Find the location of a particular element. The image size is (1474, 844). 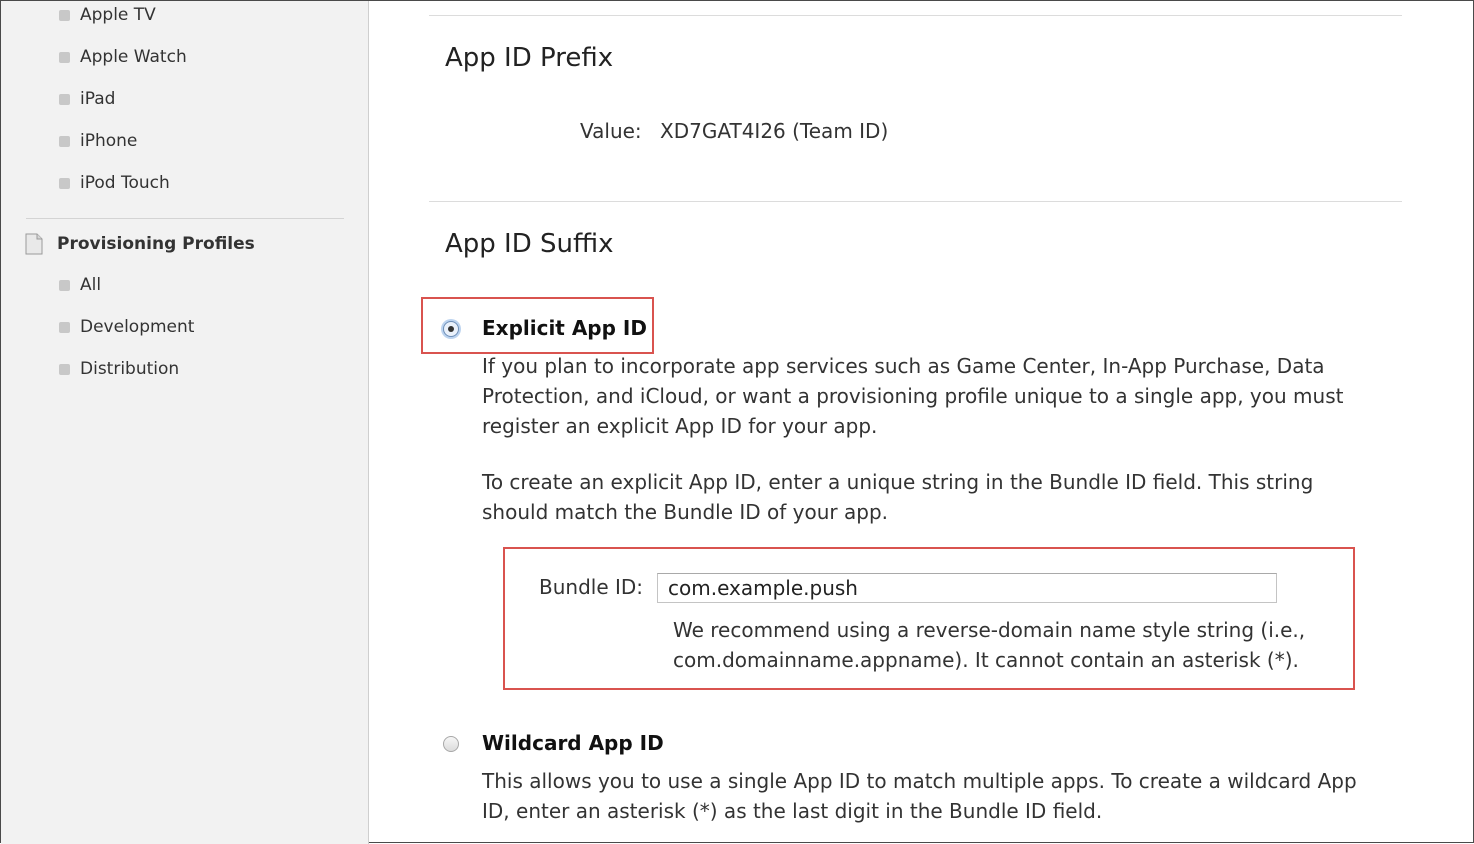

sidebar-item-ipod-touch: iPod Touch is located at coordinates (114, 183).